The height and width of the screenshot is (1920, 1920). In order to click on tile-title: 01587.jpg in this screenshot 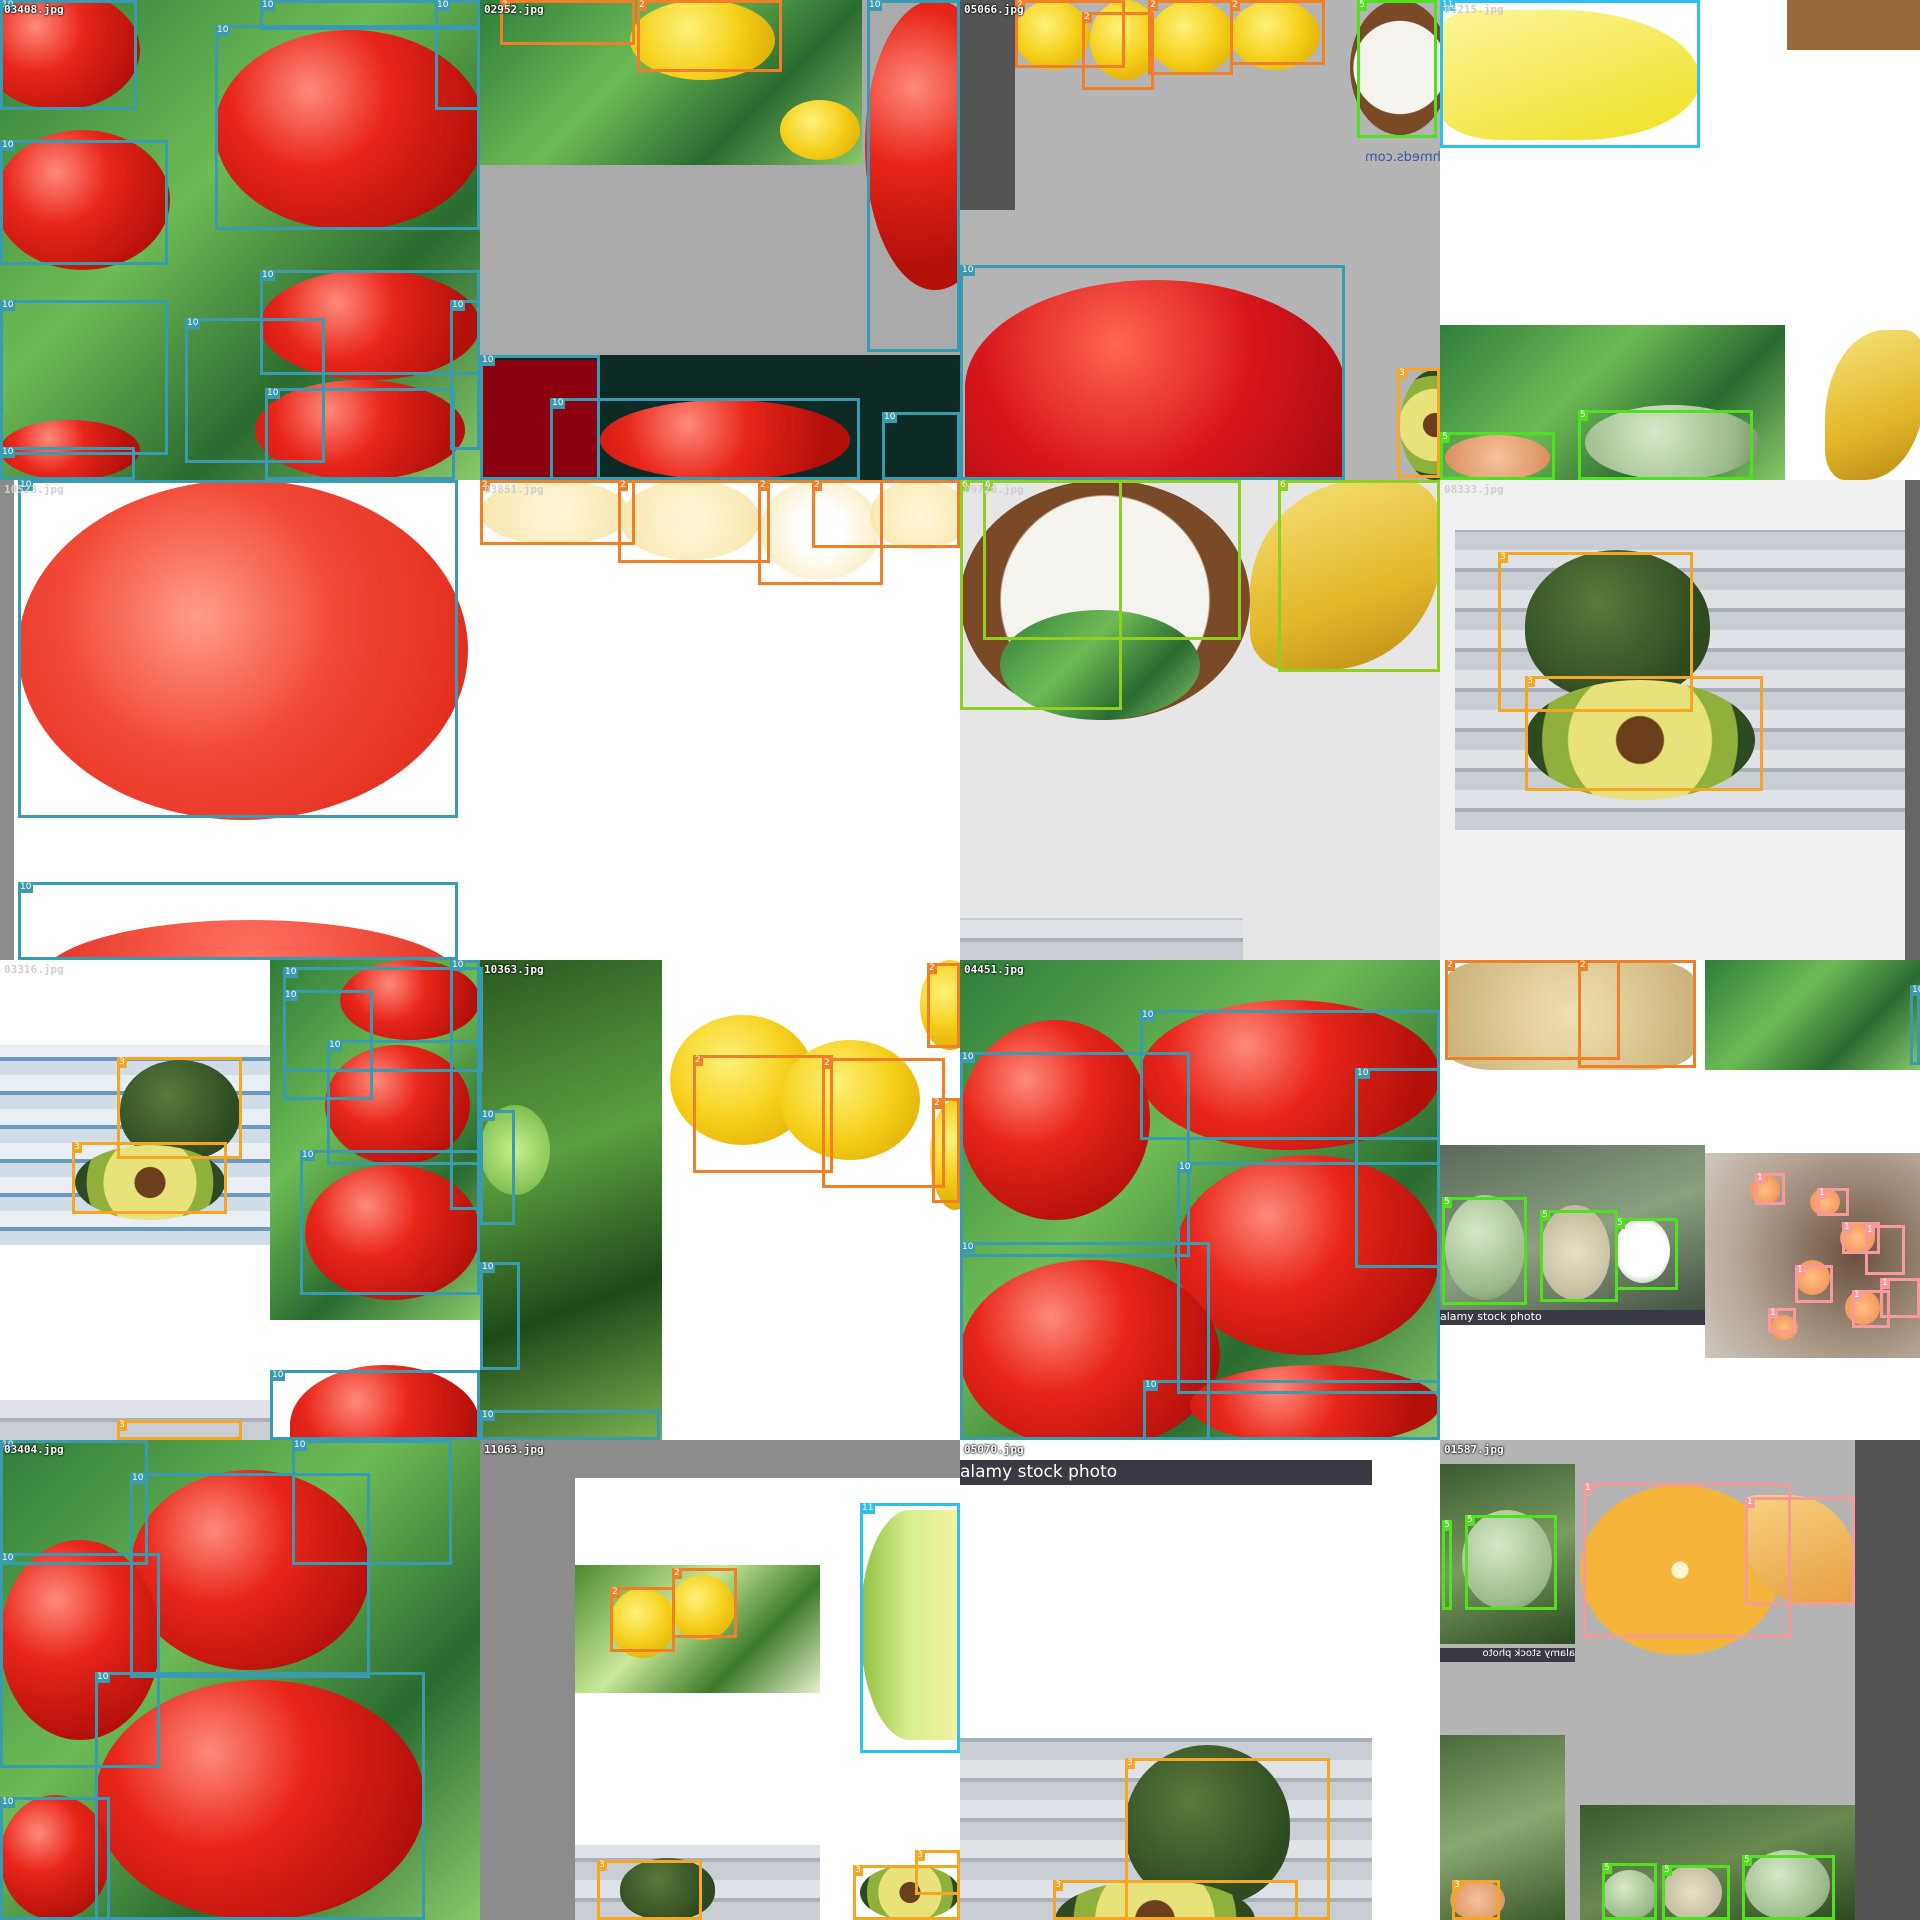, I will do `click(1474, 1449)`.